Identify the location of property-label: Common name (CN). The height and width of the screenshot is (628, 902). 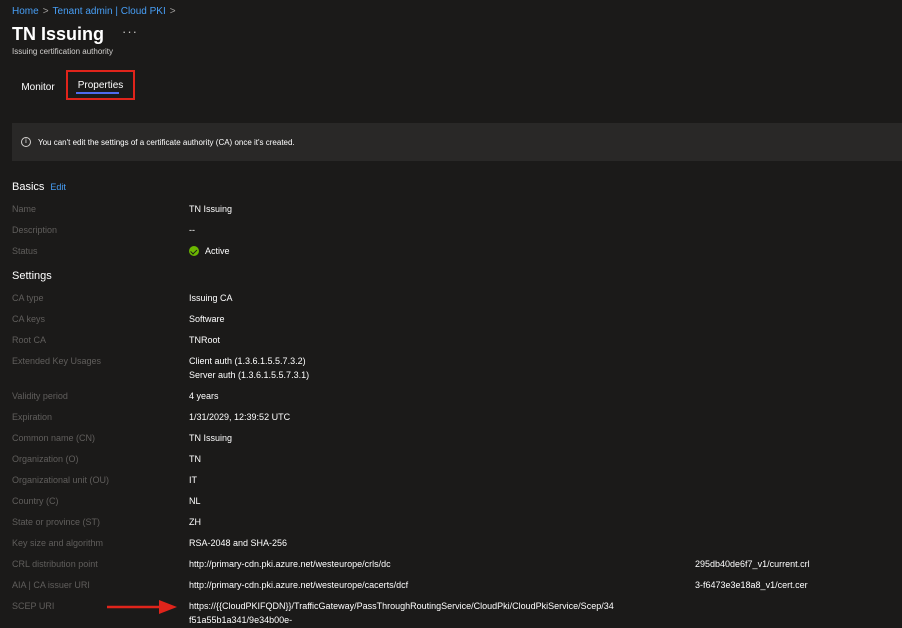
(54, 438).